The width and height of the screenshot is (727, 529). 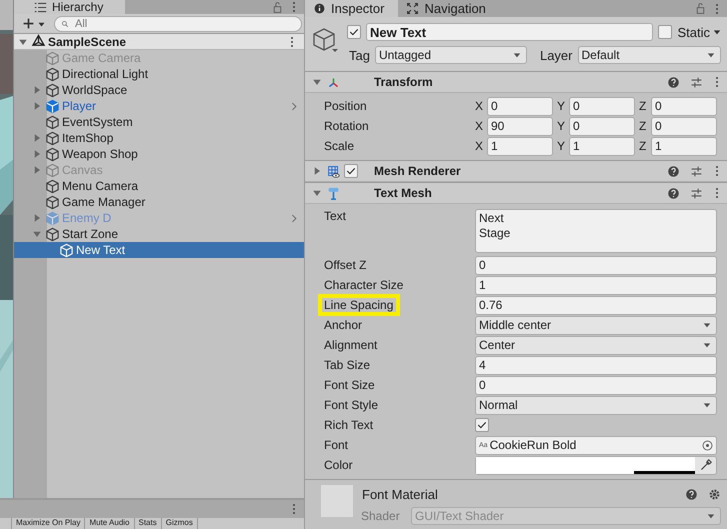 I want to click on hierarchy-item: Weapon Shop, so click(x=159, y=154).